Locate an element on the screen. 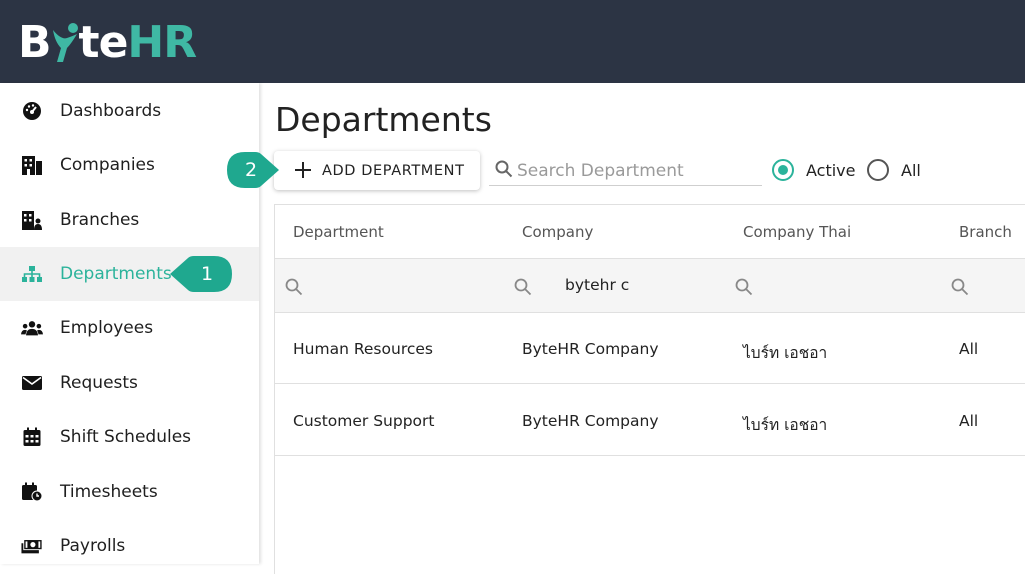  sidebar-item-label: Branches is located at coordinates (100, 220).